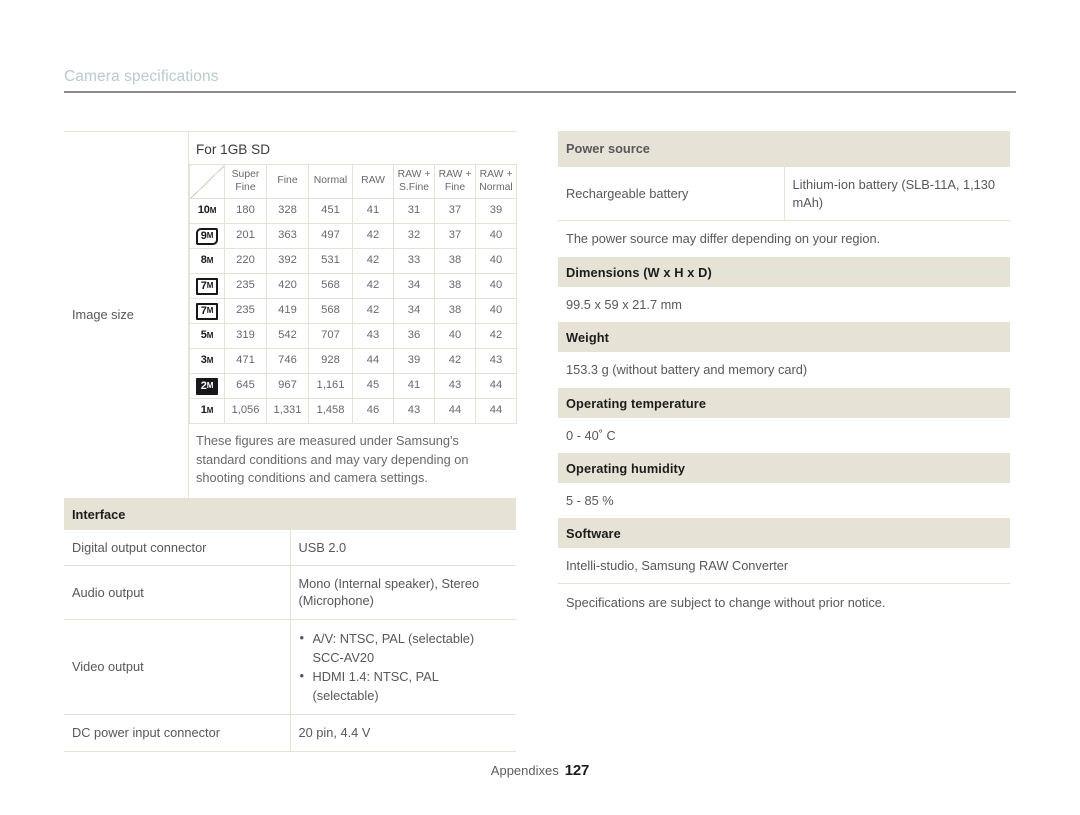 The height and width of the screenshot is (815, 1080). I want to click on capacity-table-row: 2 M 645 967 1,161 45 41 43 44, so click(353, 386).